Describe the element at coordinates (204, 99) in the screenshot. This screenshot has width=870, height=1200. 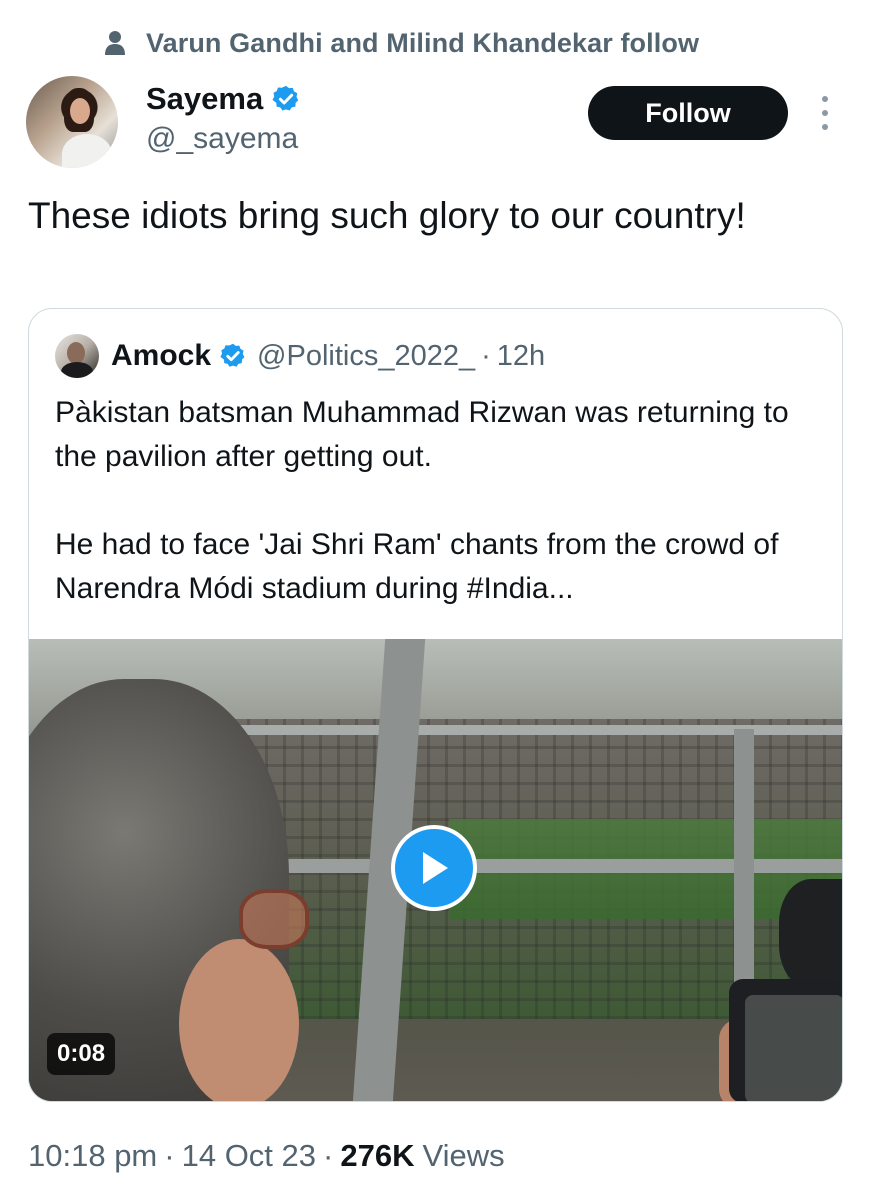
I see `author-name: Sayema` at that location.